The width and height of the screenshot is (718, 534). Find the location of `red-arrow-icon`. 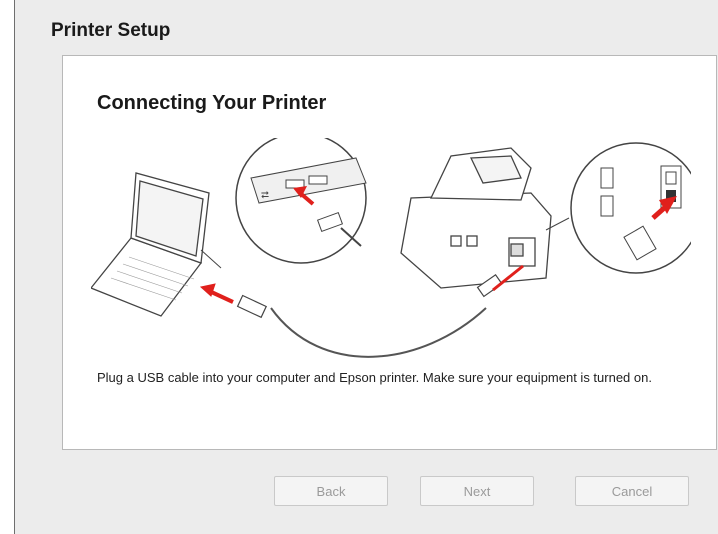

red-arrow-icon is located at coordinates (216, 293).